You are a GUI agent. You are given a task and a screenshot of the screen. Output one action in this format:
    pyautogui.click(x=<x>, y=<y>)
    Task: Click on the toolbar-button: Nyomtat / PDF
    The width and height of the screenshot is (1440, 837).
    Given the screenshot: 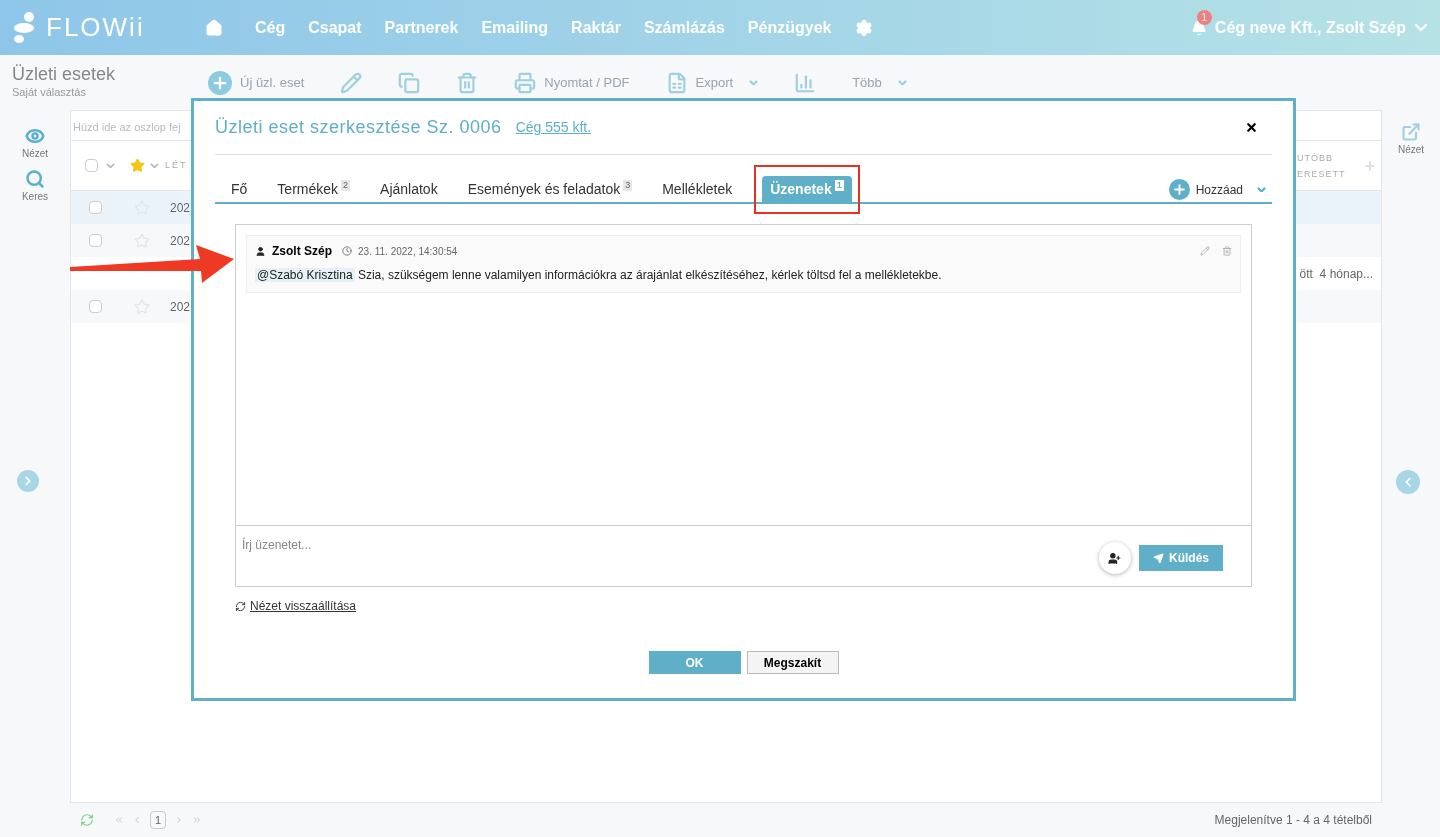 What is the action you would take?
    pyautogui.click(x=572, y=82)
    